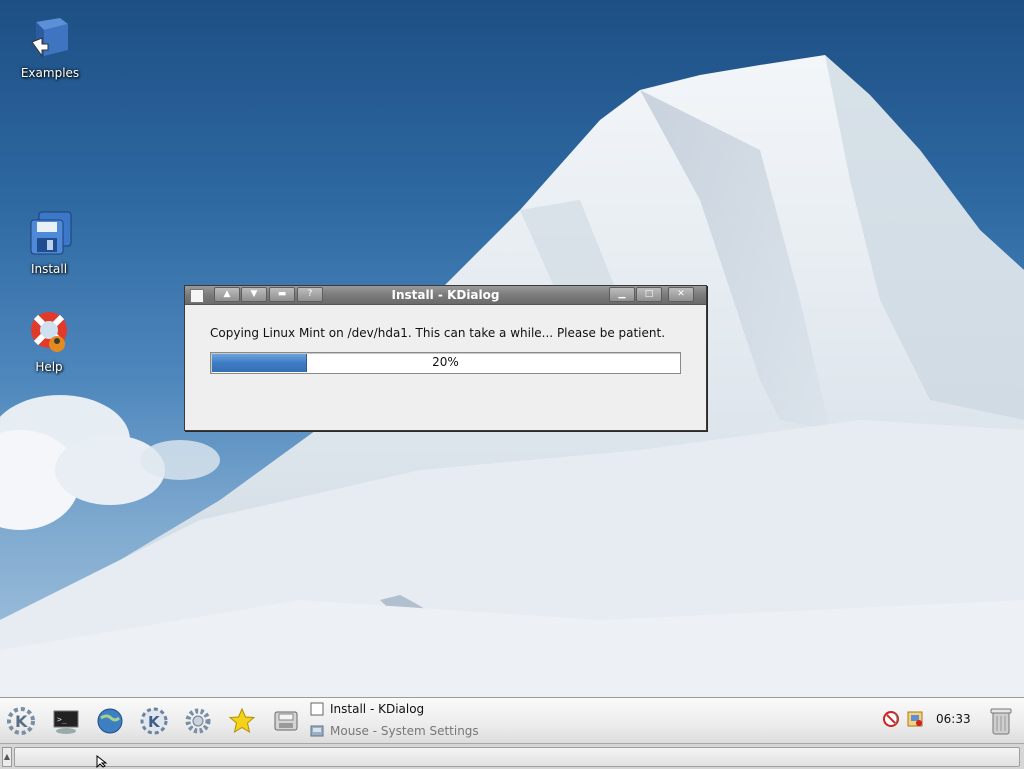 The height and width of the screenshot is (769, 1024). What do you see at coordinates (915, 719) in the screenshot?
I see `network-card-icon` at bounding box center [915, 719].